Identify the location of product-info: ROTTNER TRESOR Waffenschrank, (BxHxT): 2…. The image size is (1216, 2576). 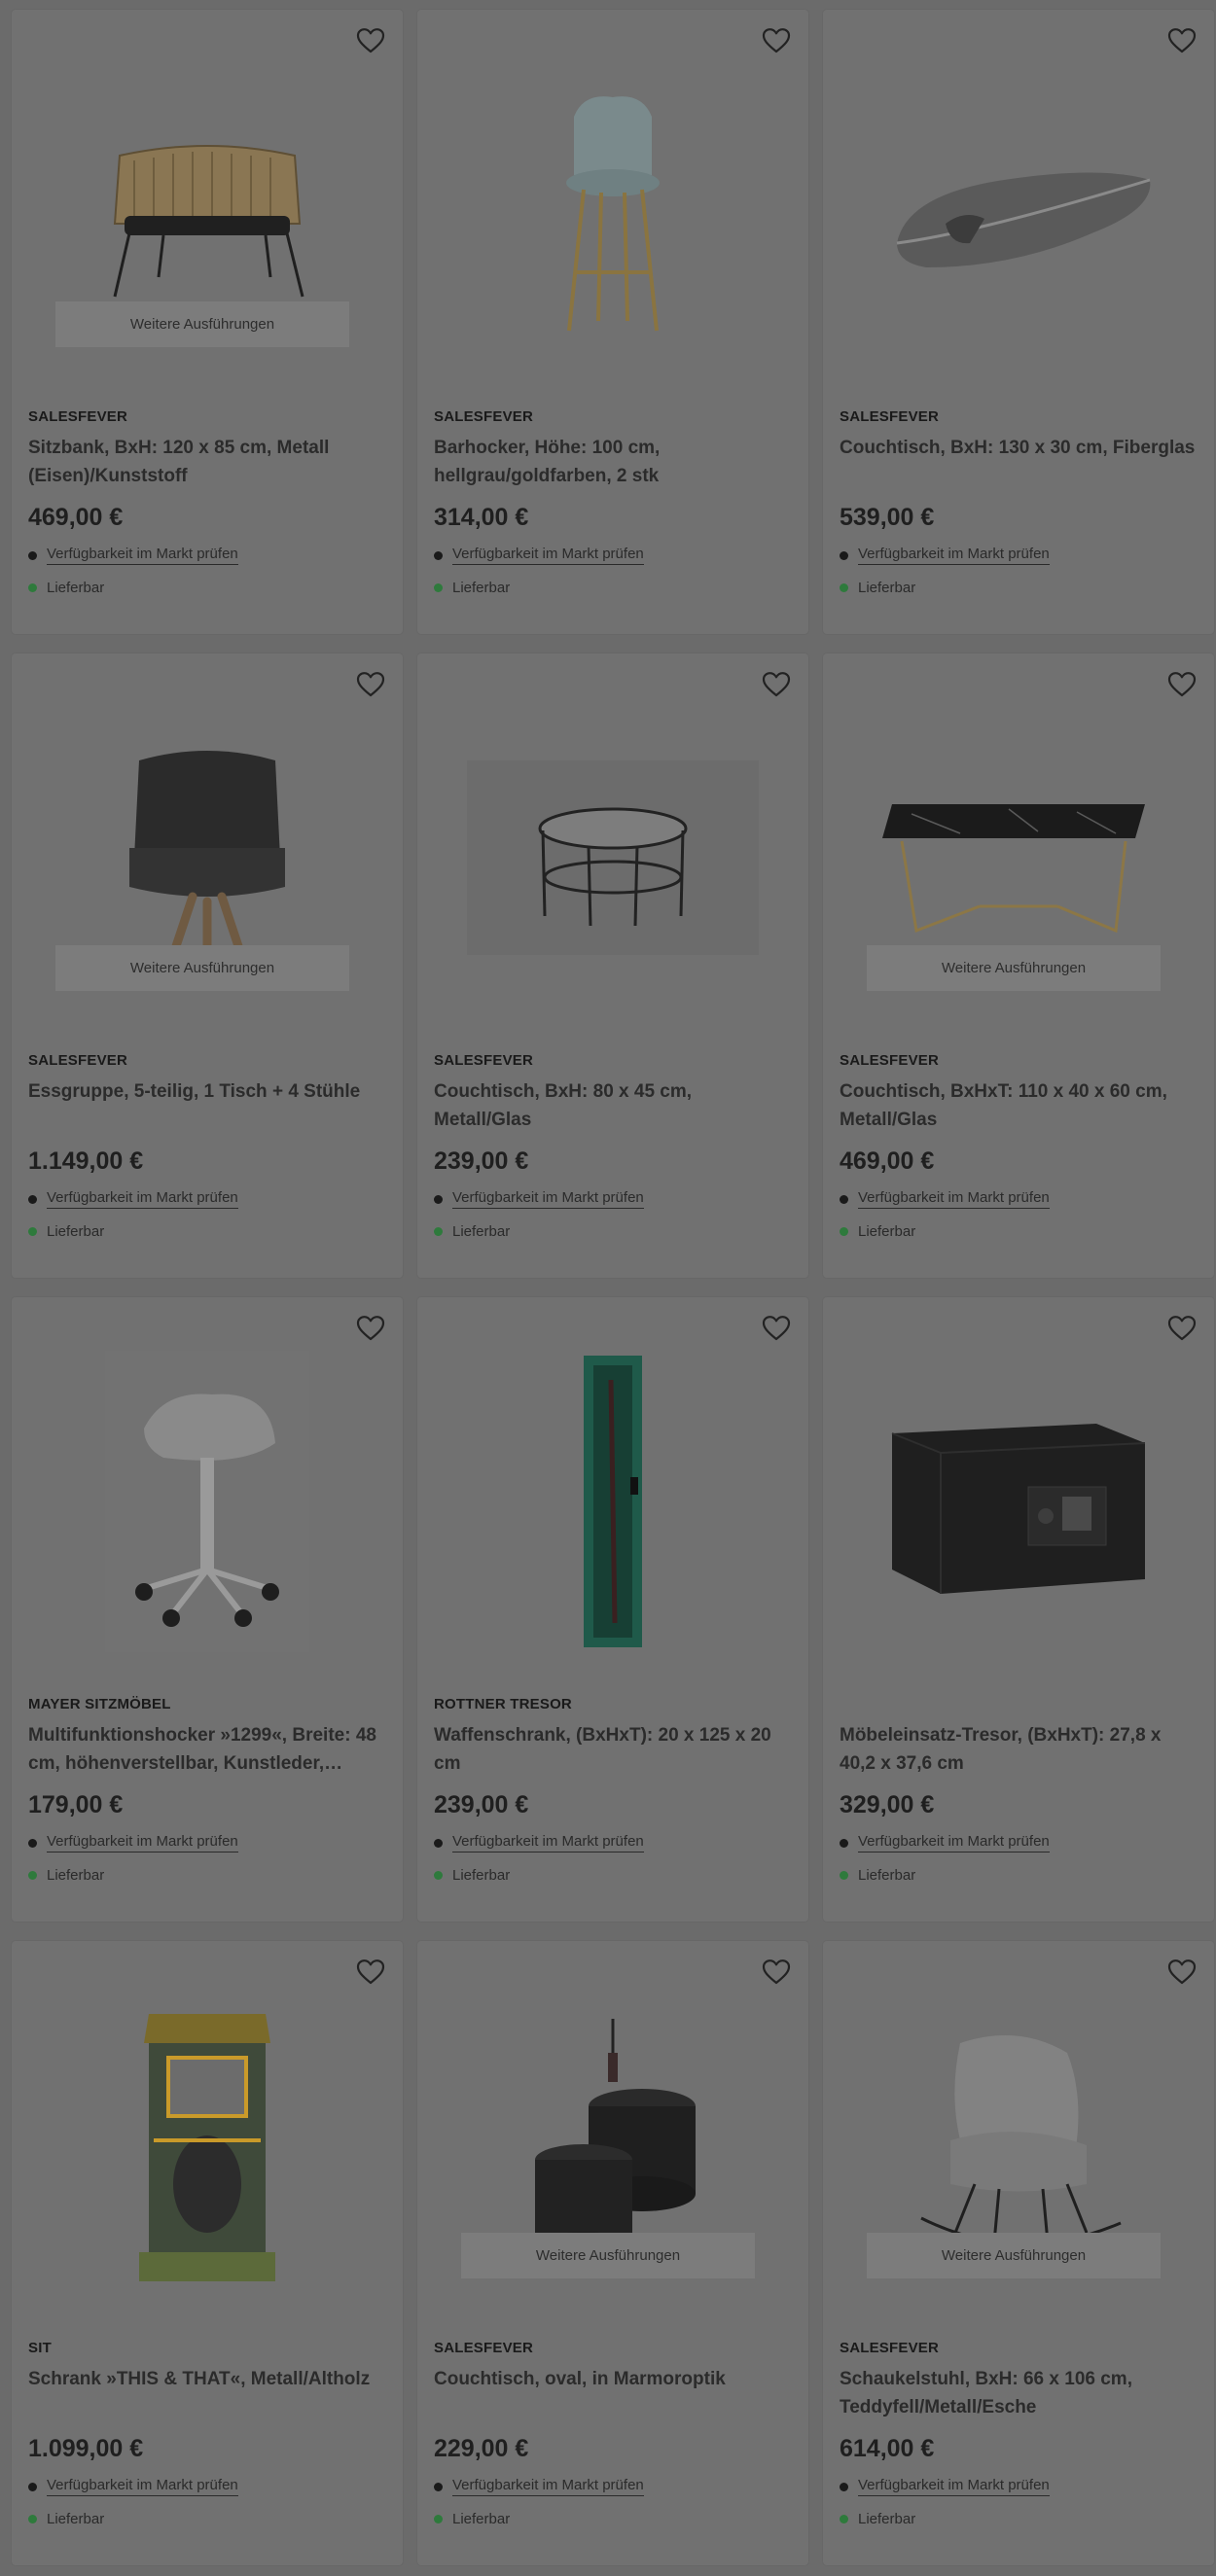
(613, 1791).